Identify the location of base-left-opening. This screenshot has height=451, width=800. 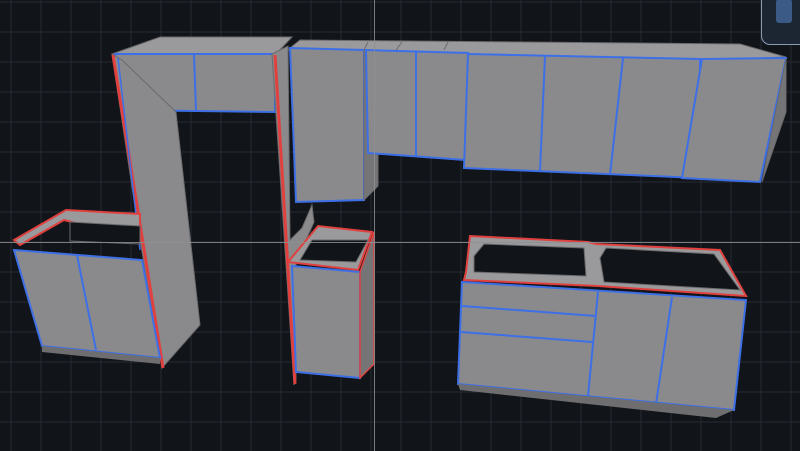
(105, 233).